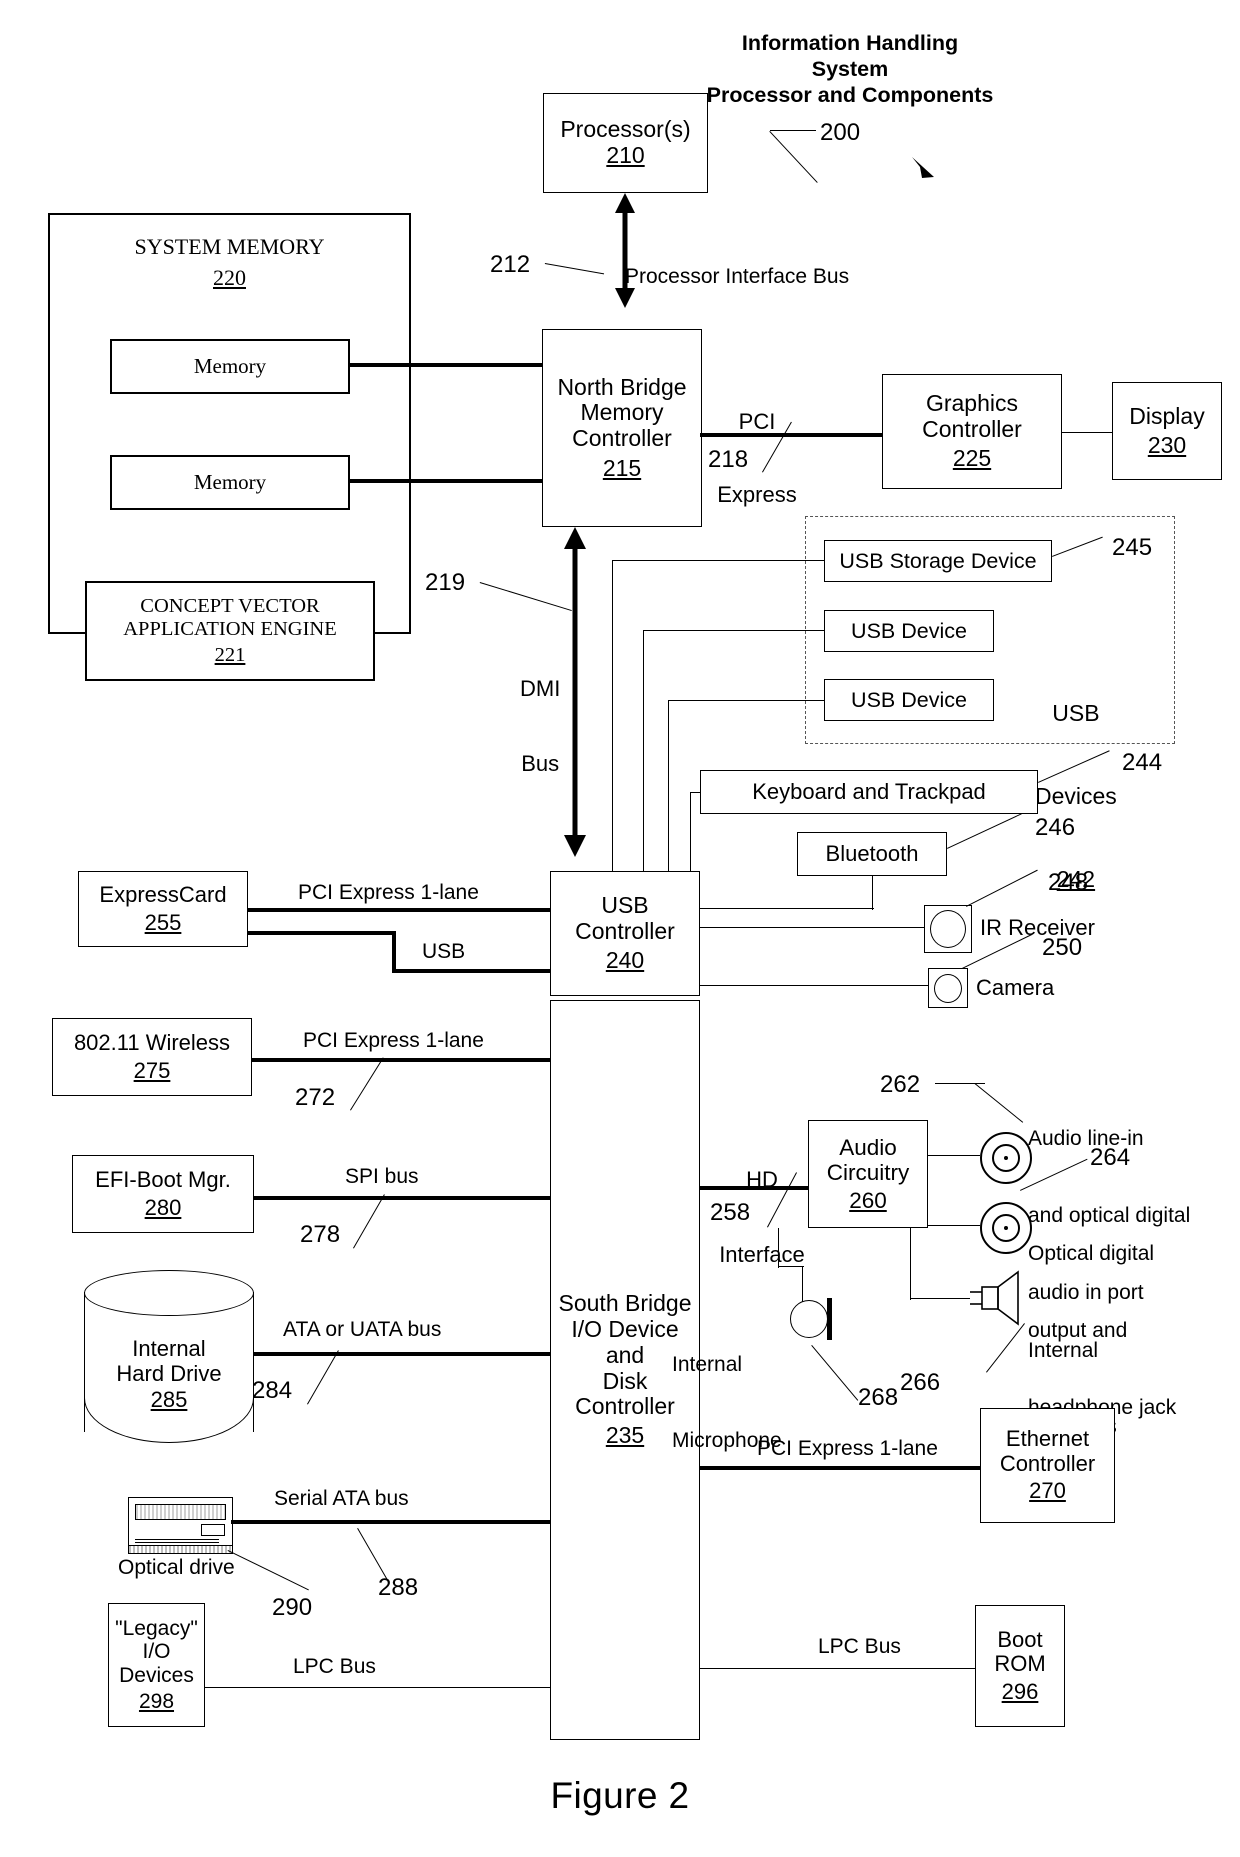  Describe the element at coordinates (362, 1329) in the screenshot. I see `ata-bus-label: ATA or UATA bus` at that location.